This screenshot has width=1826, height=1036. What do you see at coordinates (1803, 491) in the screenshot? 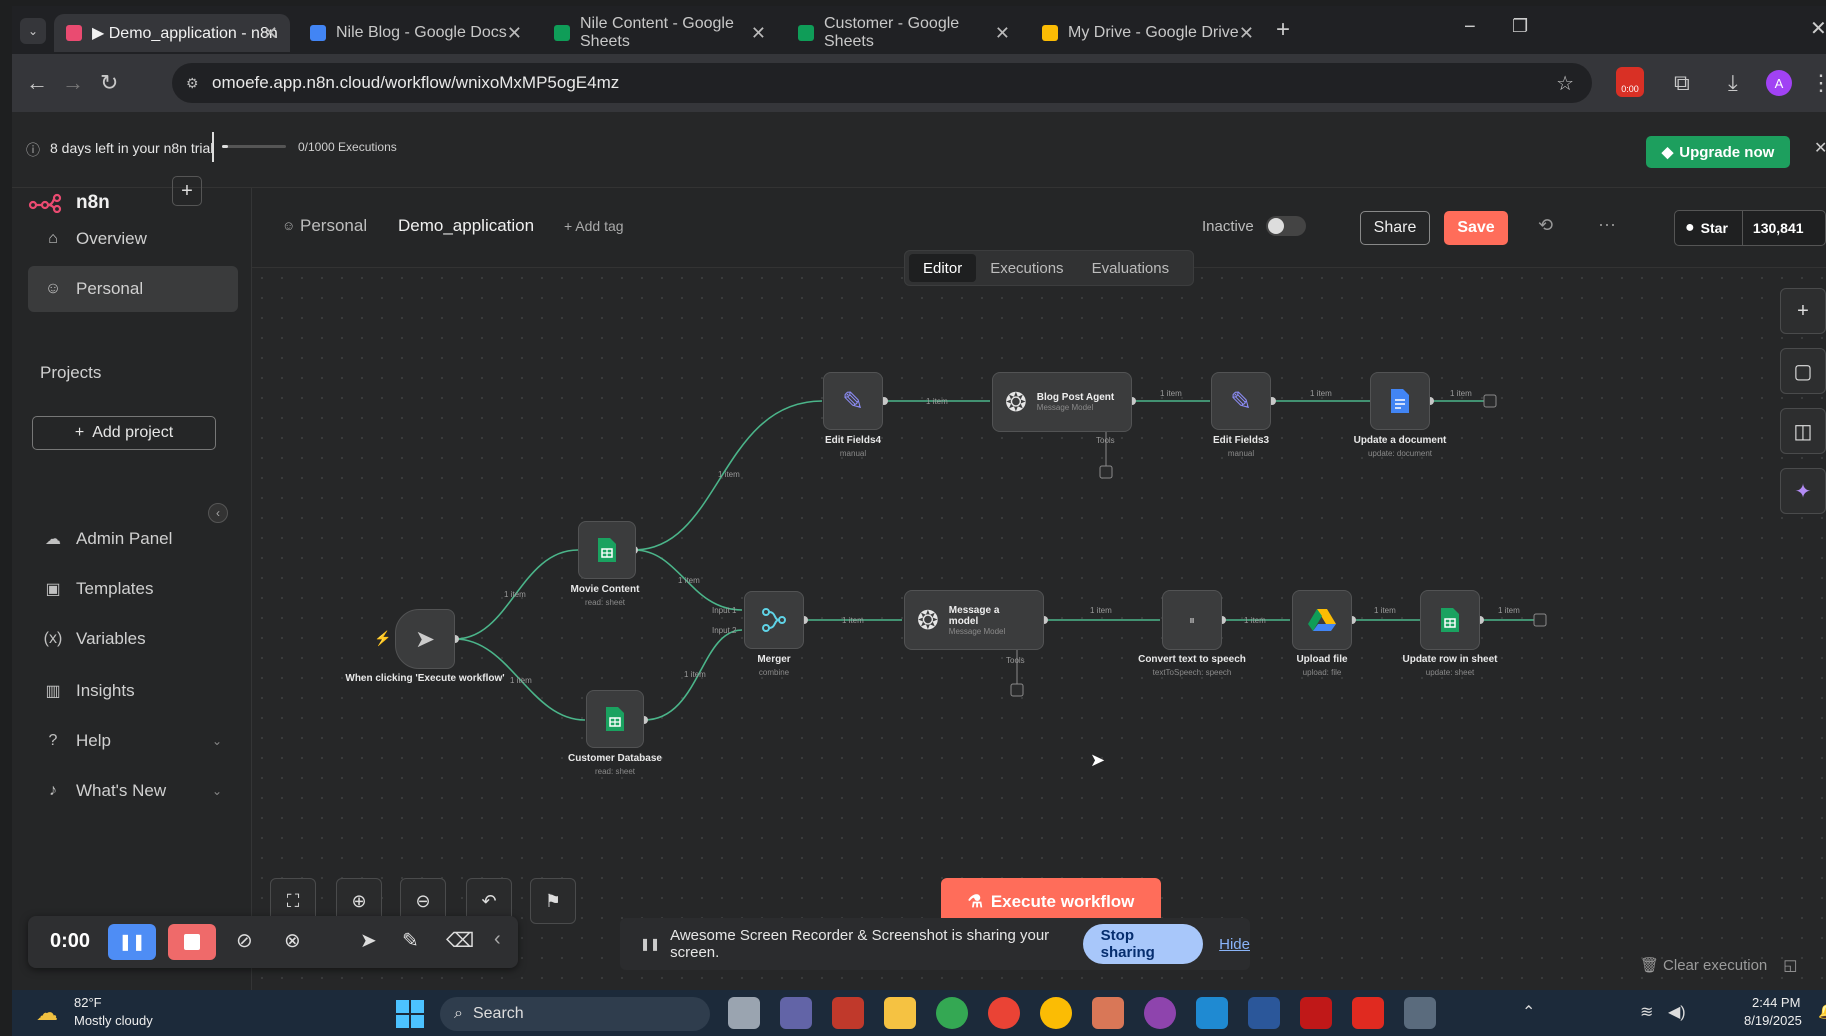
I see `ai-assistant-button: ✦` at bounding box center [1803, 491].